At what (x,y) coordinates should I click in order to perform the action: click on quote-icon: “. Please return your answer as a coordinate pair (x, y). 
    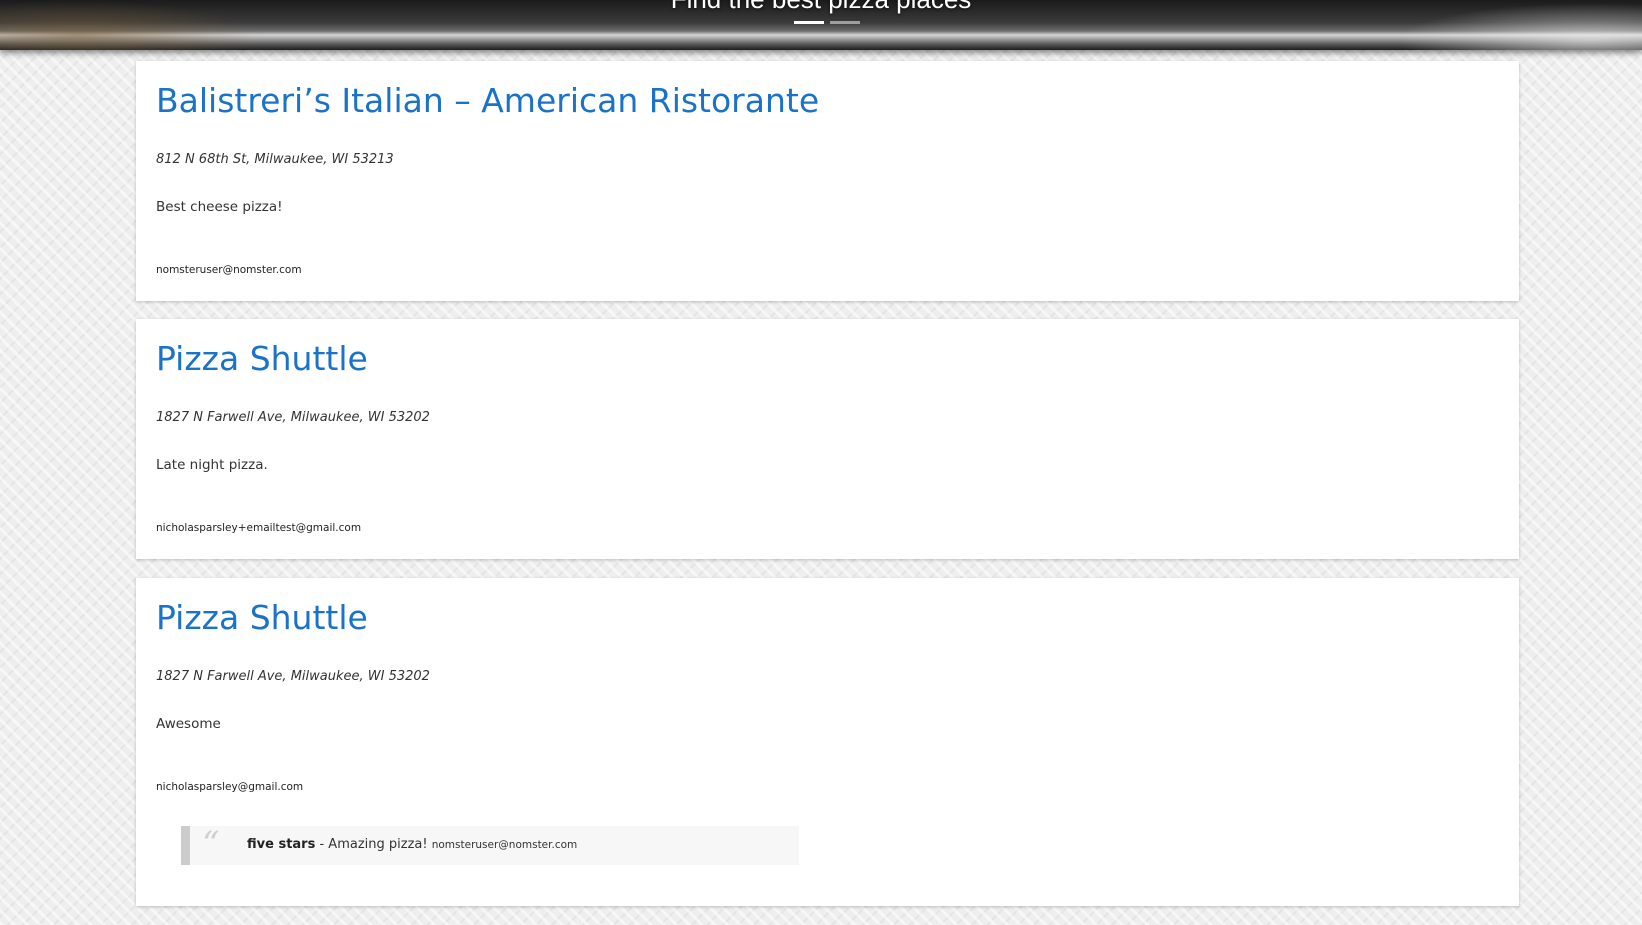
    Looking at the image, I should click on (211, 844).